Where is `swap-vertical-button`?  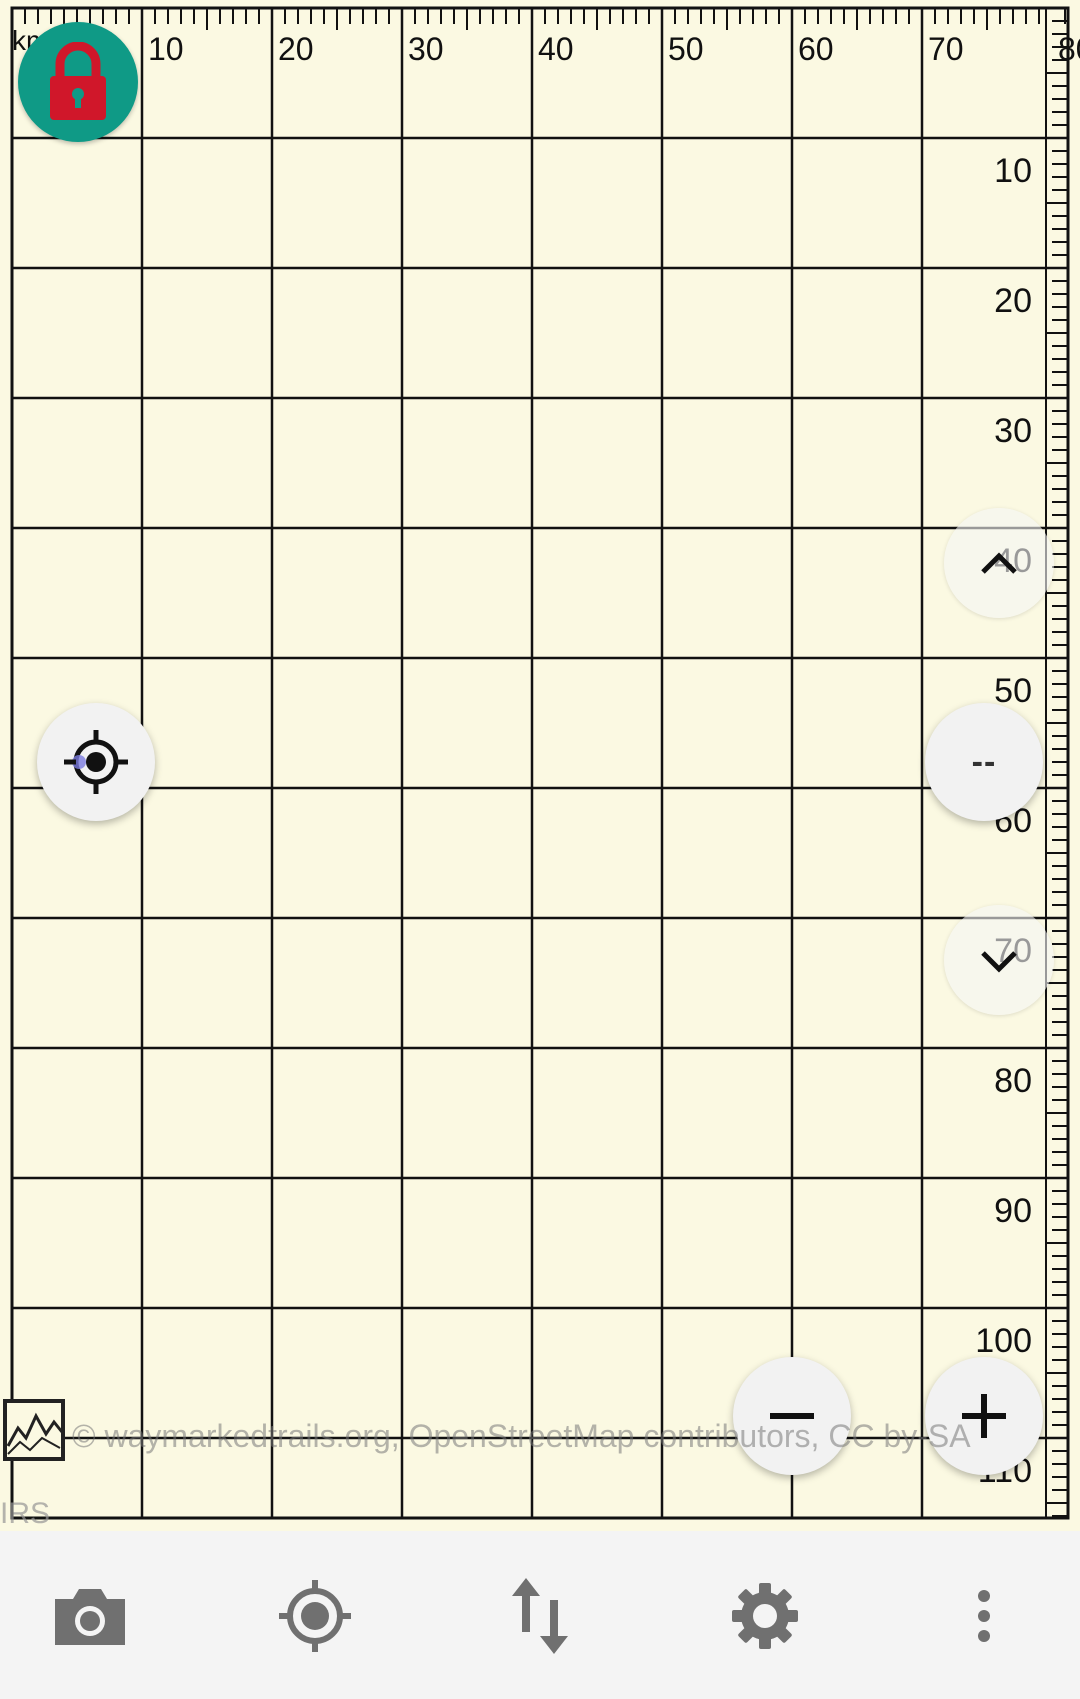 swap-vertical-button is located at coordinates (540, 1616).